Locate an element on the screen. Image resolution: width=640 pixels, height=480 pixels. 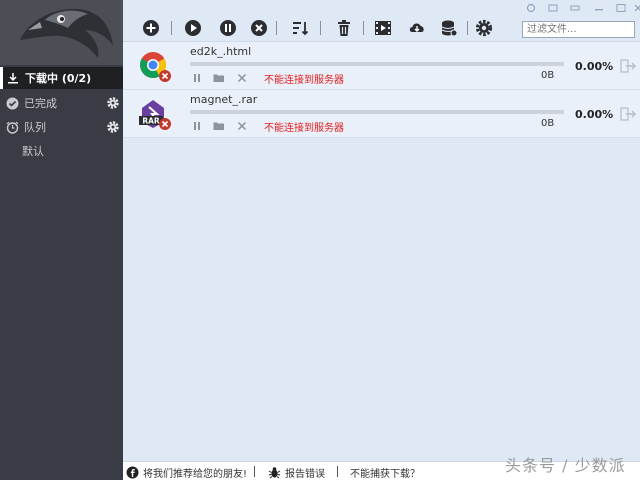
cloud-download-icon is located at coordinates (417, 28).